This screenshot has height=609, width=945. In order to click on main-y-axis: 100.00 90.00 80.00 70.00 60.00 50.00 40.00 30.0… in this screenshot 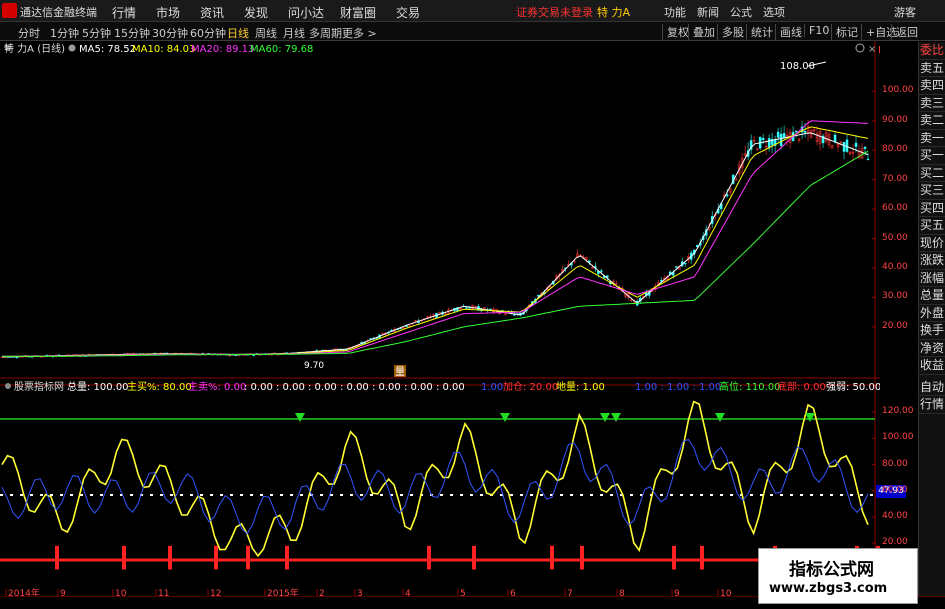, I will do `click(895, 210)`.